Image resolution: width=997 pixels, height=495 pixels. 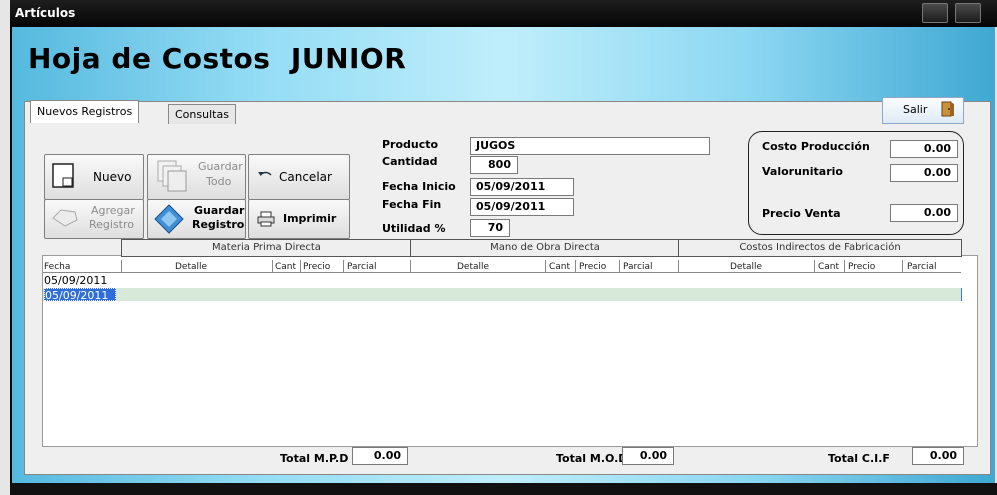 I want to click on total-mod-label: Total M.O.D, so click(x=592, y=458).